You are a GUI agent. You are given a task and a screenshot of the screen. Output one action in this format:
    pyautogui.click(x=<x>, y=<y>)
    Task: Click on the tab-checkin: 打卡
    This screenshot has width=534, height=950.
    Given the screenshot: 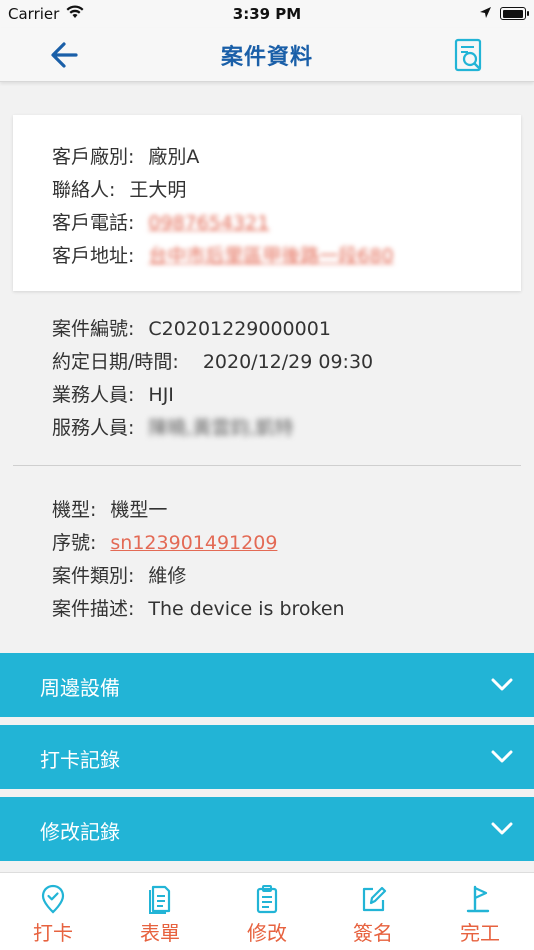 What is the action you would take?
    pyautogui.click(x=53, y=911)
    